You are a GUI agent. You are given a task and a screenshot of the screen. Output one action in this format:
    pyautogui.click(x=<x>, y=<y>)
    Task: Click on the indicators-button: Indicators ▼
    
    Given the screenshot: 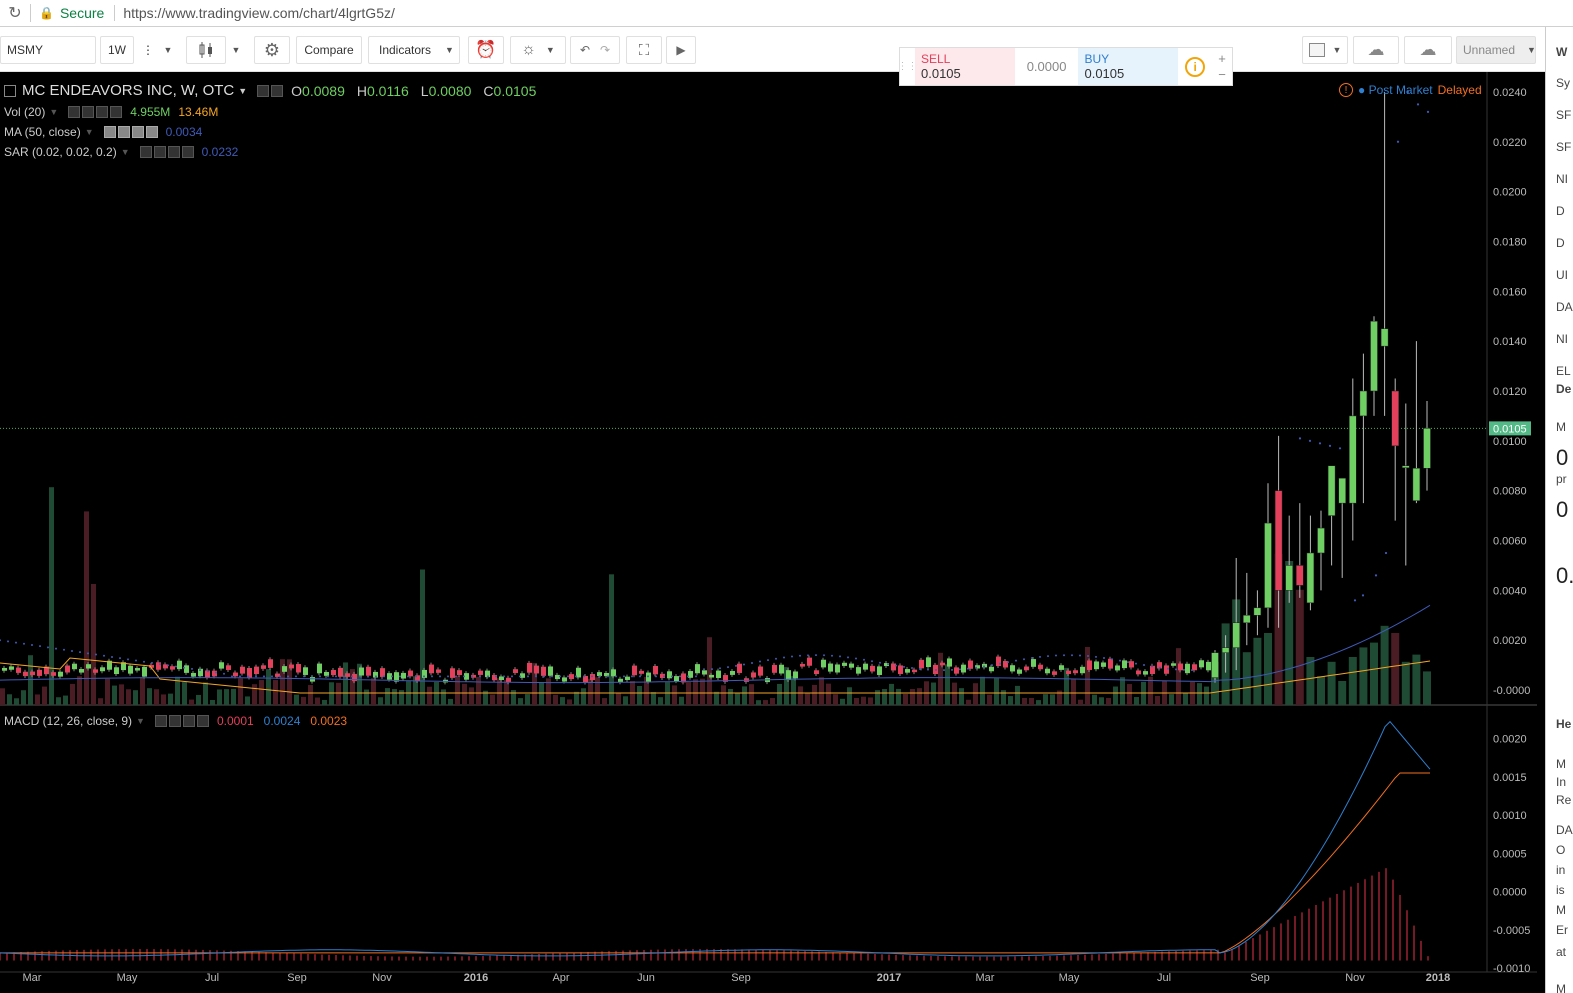 What is the action you would take?
    pyautogui.click(x=414, y=50)
    